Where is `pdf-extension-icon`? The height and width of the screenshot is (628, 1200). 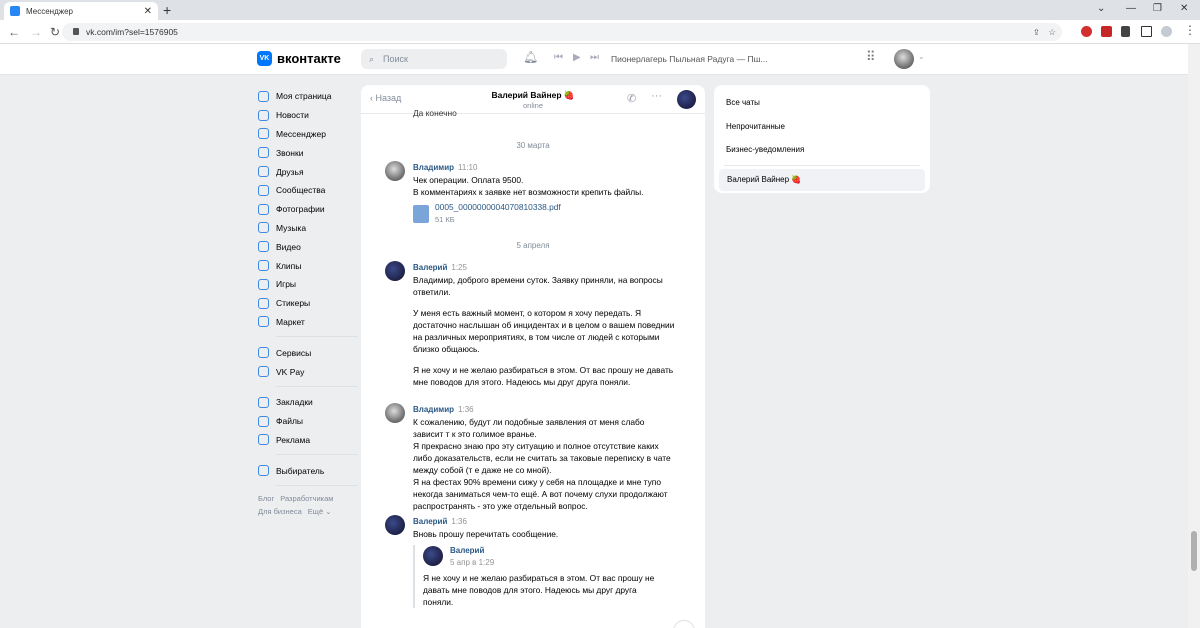
pdf-extension-icon is located at coordinates (1106, 31).